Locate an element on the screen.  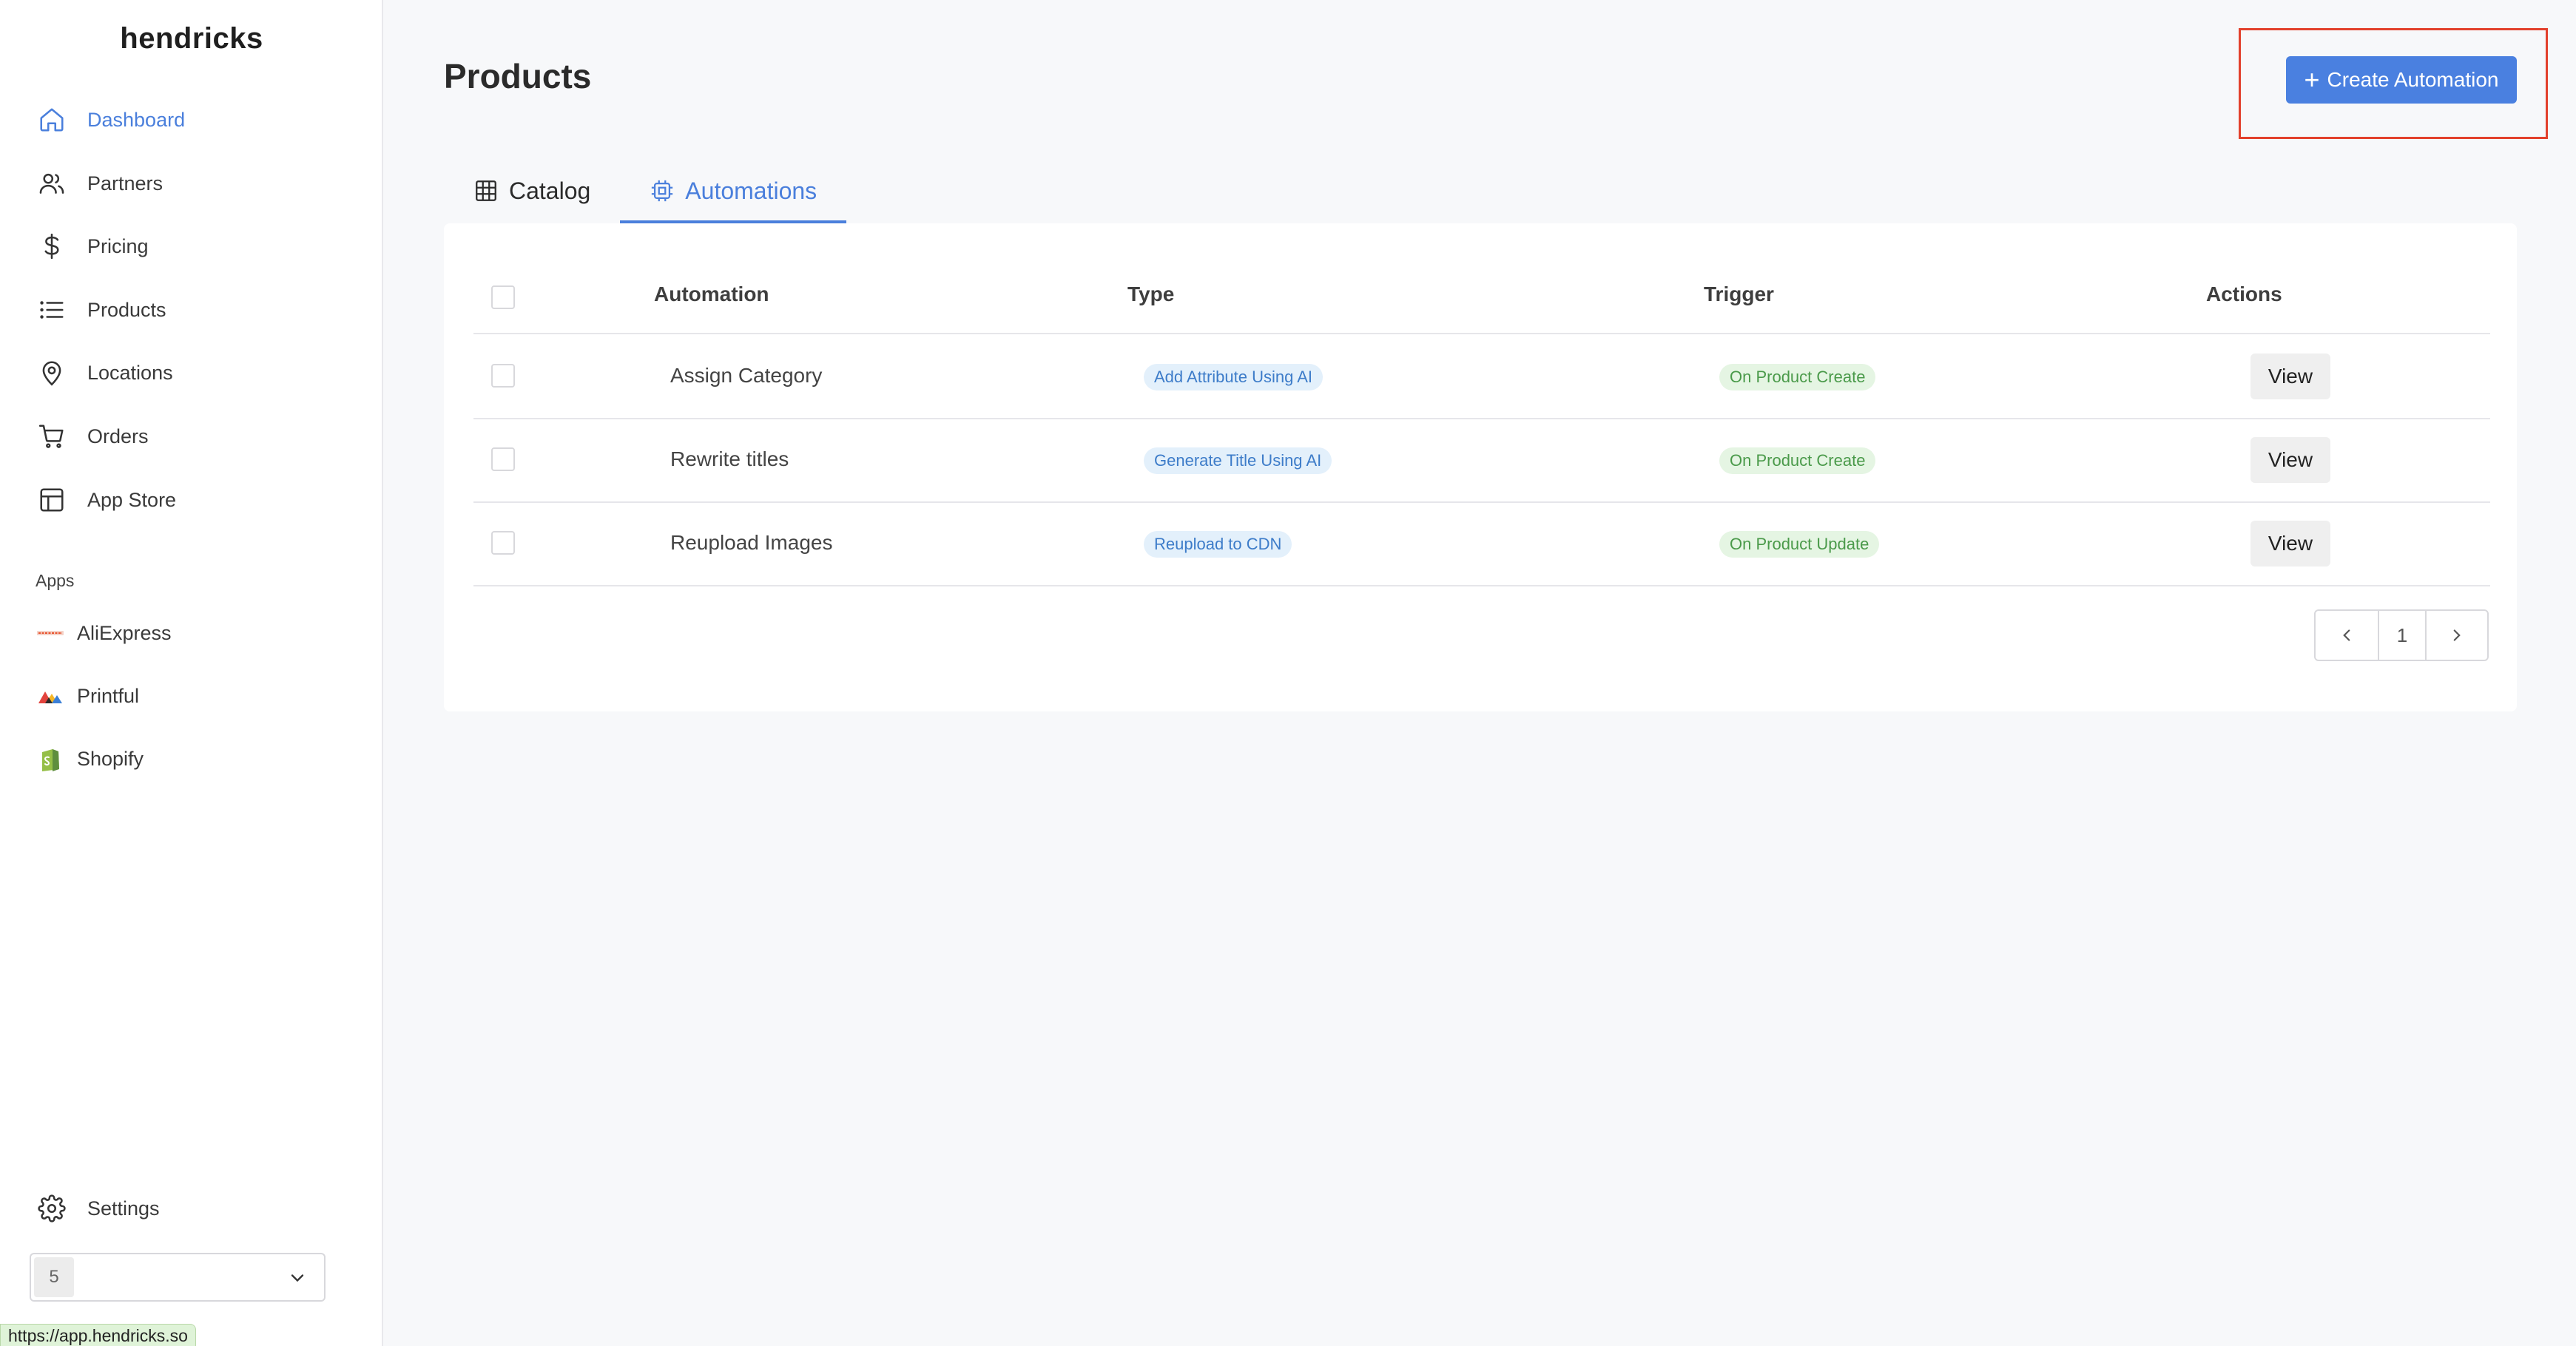
column-header-actions: Actions is located at coordinates (2244, 294).